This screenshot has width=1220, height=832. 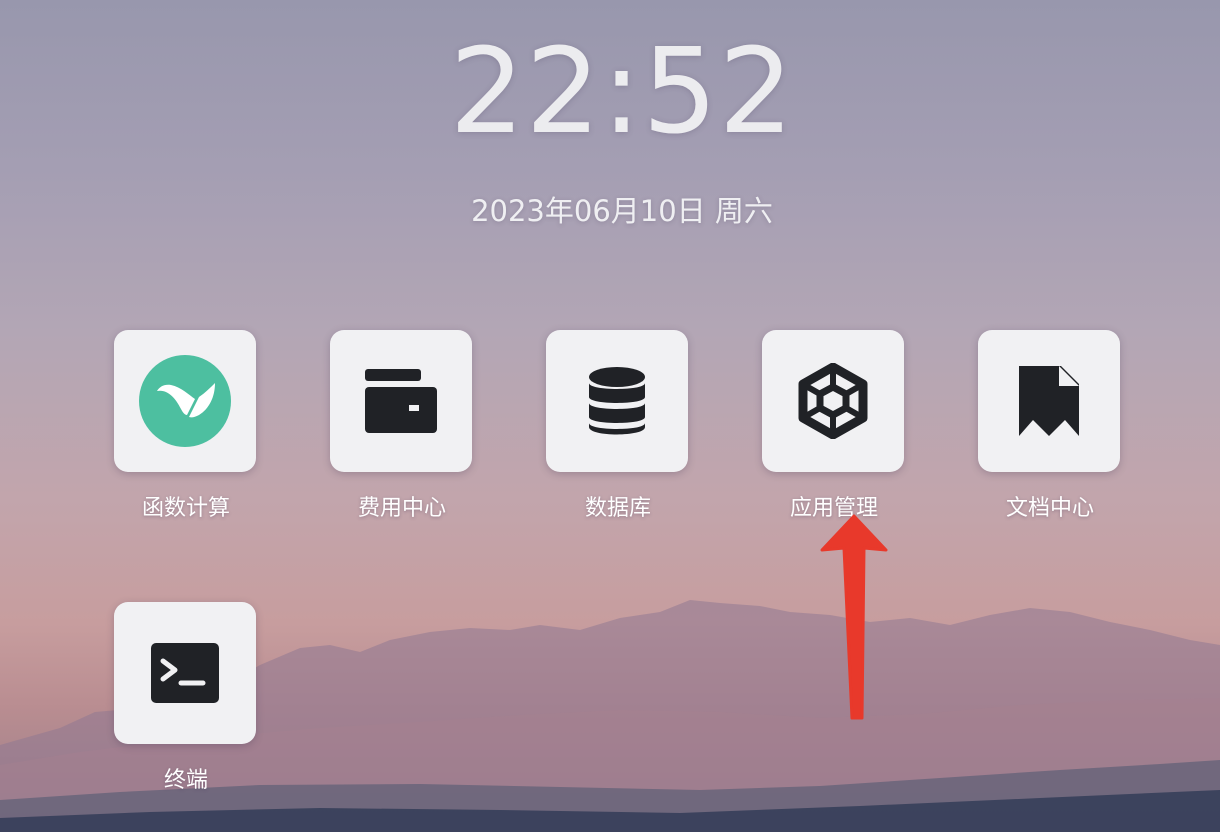 I want to click on app-document-center: 文档中心, so click(x=1032, y=430).